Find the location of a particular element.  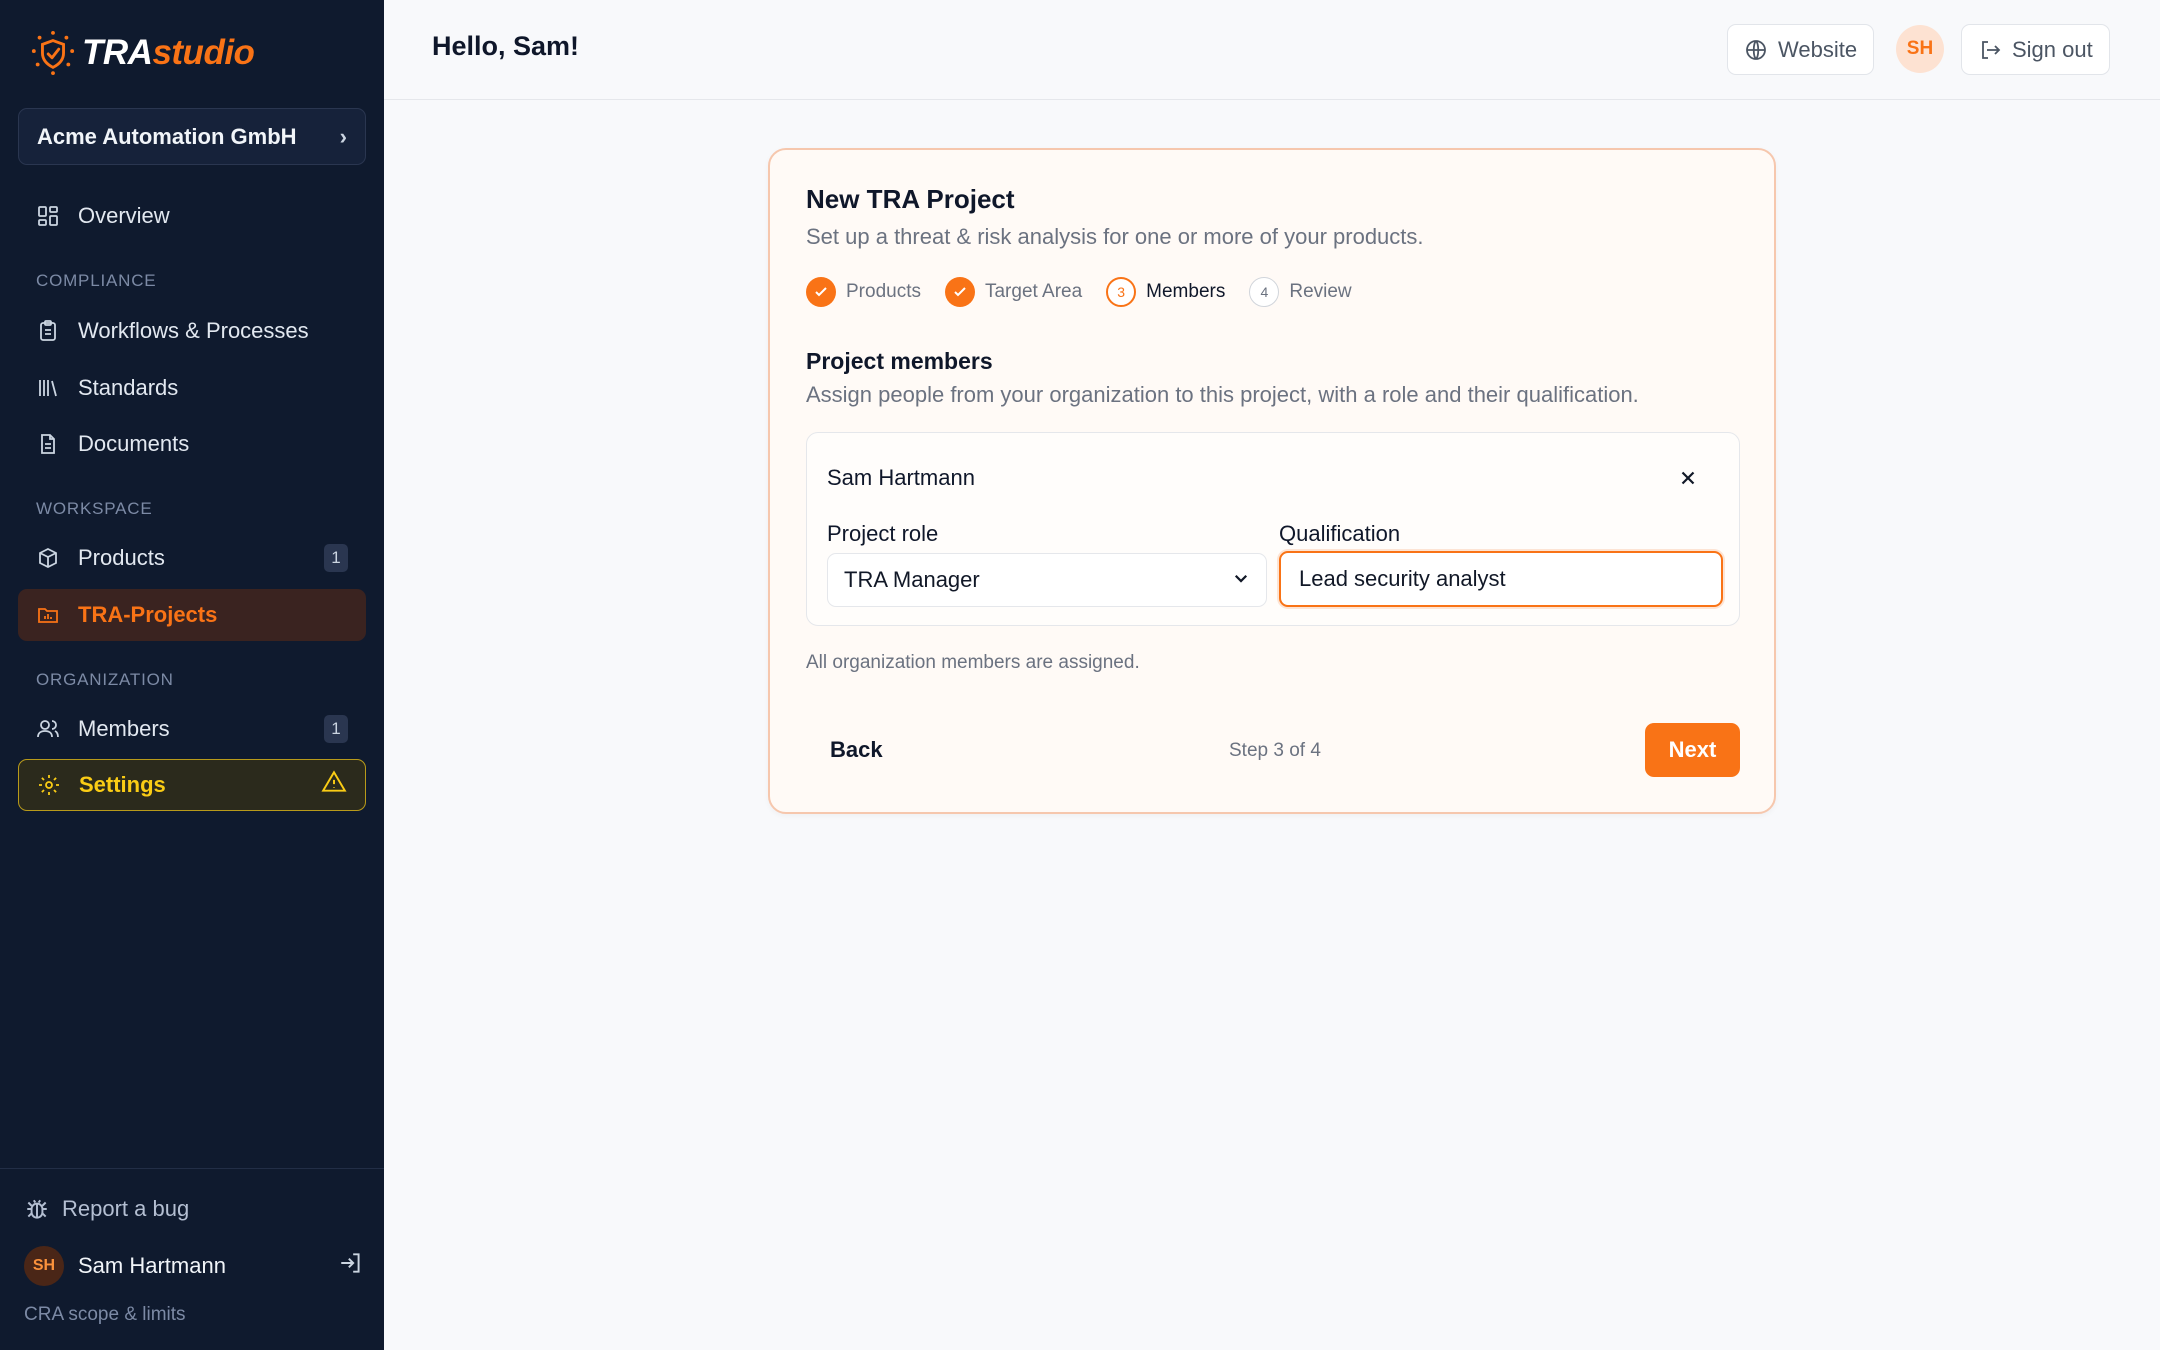

member-name: Sam Hartmann is located at coordinates (901, 477).